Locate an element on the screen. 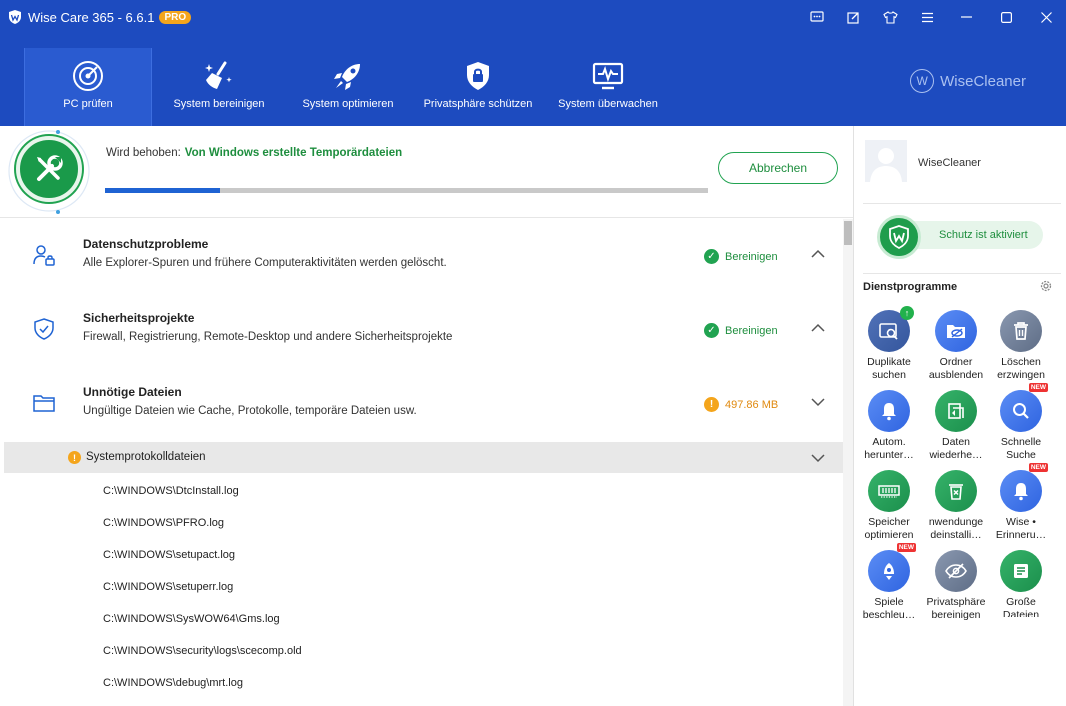 The image size is (1066, 706). ram-chip-icon is located at coordinates (889, 491).